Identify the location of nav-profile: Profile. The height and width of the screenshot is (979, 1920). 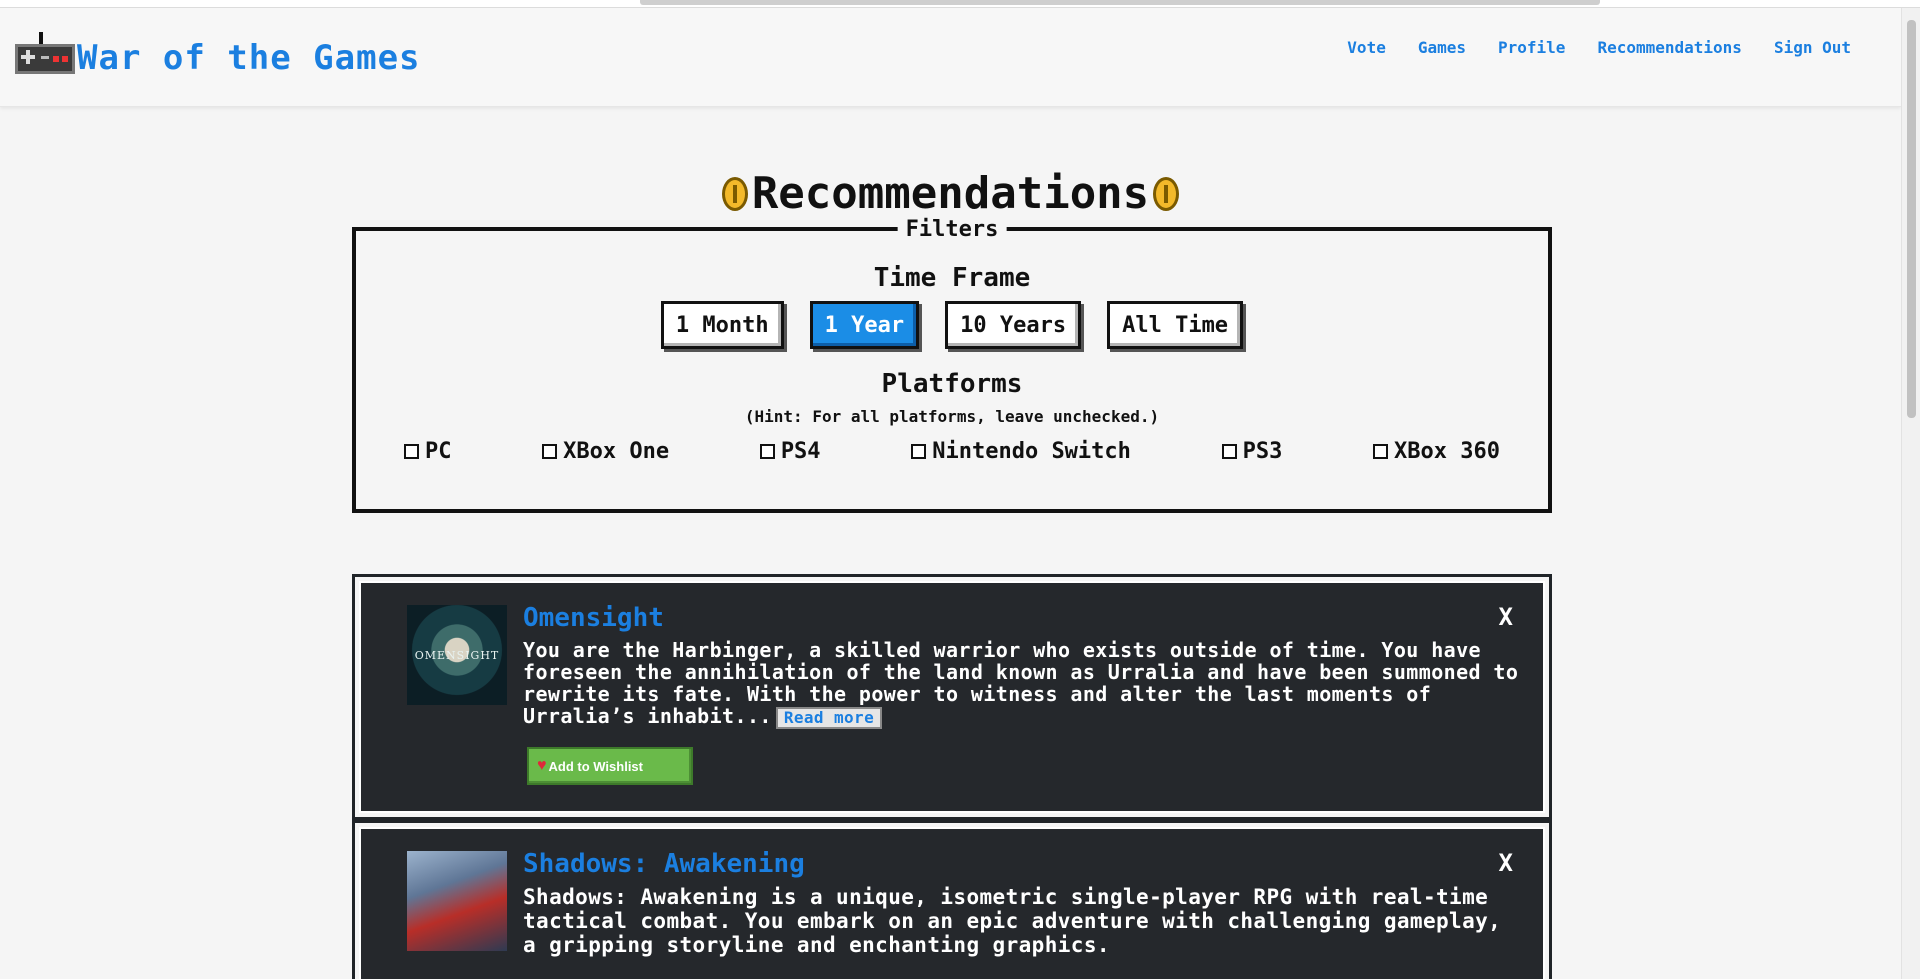
(1531, 47).